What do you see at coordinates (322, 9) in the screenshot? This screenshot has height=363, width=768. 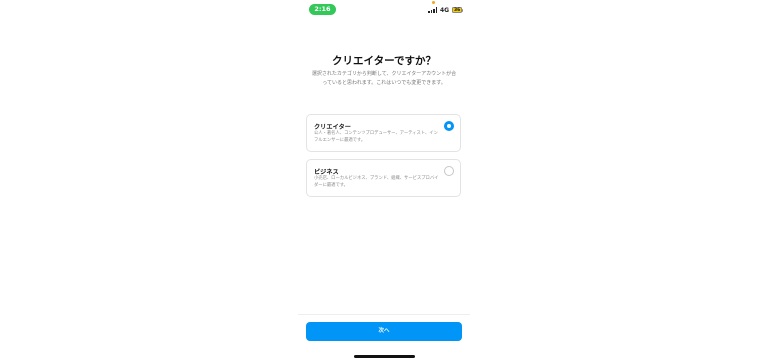 I see `status-time: 2:16` at bounding box center [322, 9].